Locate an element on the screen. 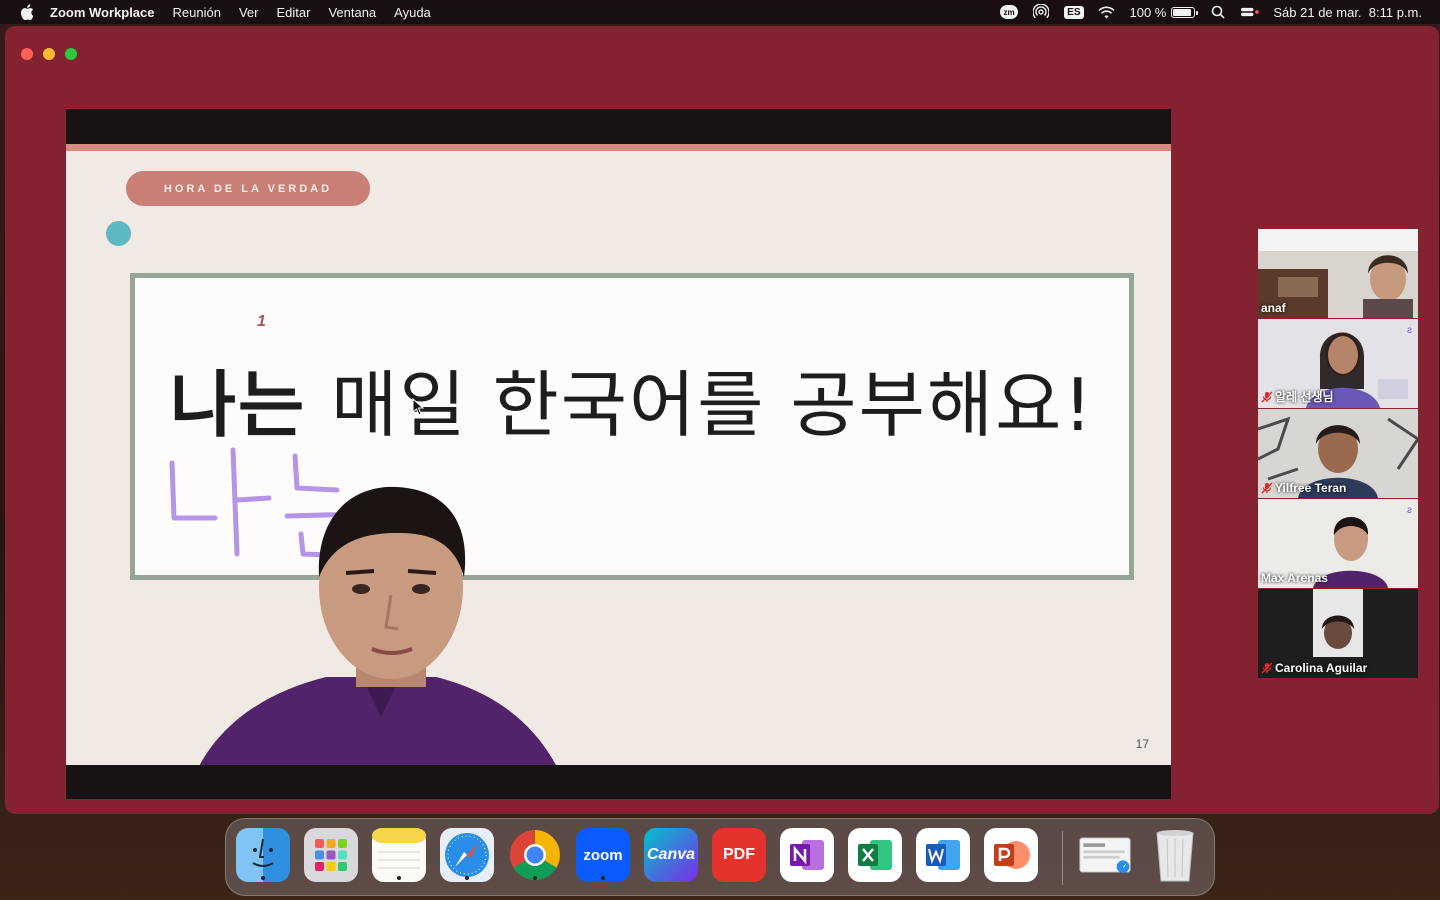 This screenshot has width=1440, height=900. zoom-status-icon: zm is located at coordinates (1009, 12).